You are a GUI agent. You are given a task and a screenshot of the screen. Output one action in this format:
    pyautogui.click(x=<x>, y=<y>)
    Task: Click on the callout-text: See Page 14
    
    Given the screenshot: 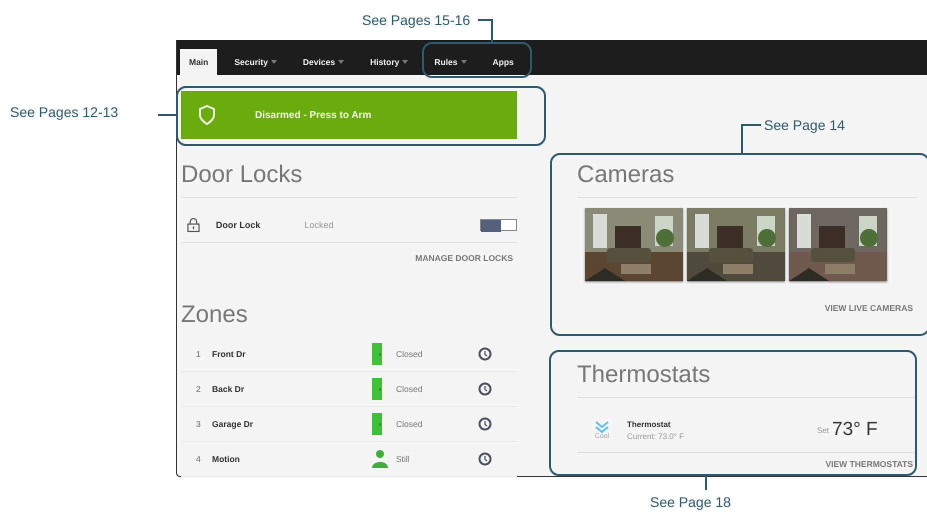 What is the action you would take?
    pyautogui.click(x=804, y=125)
    